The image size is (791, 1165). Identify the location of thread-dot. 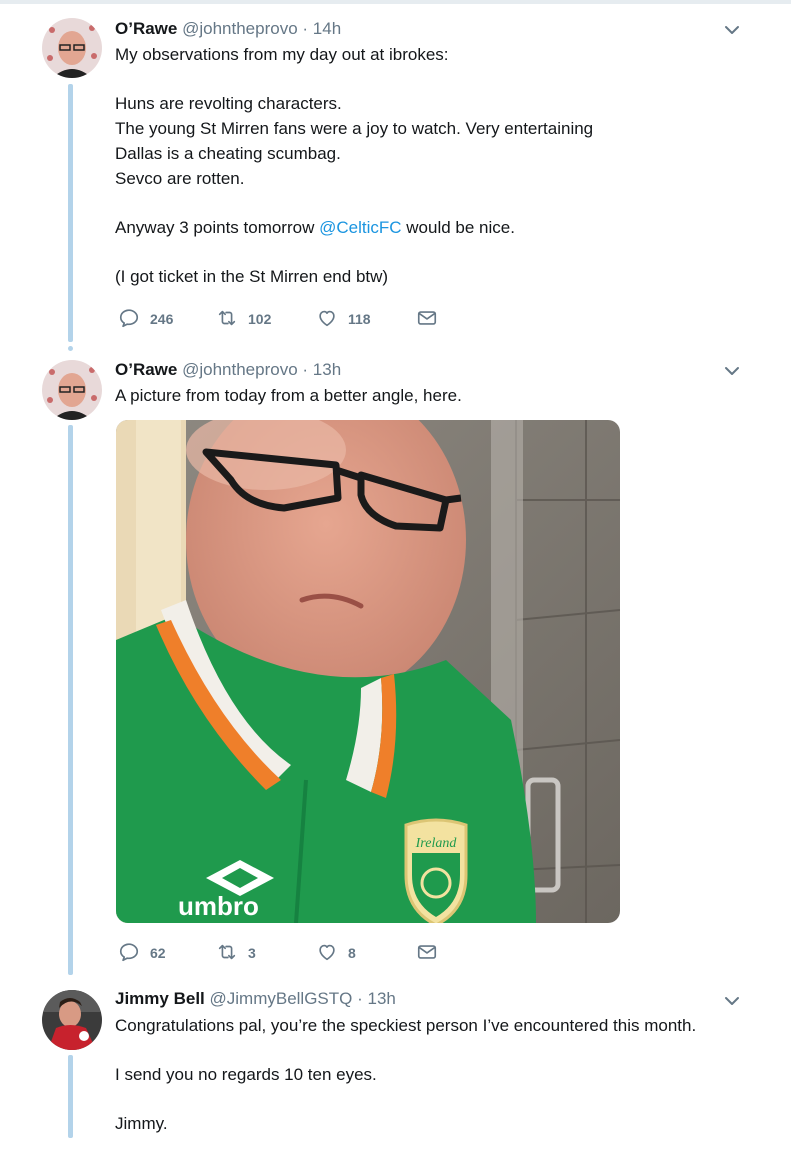
(70, 348).